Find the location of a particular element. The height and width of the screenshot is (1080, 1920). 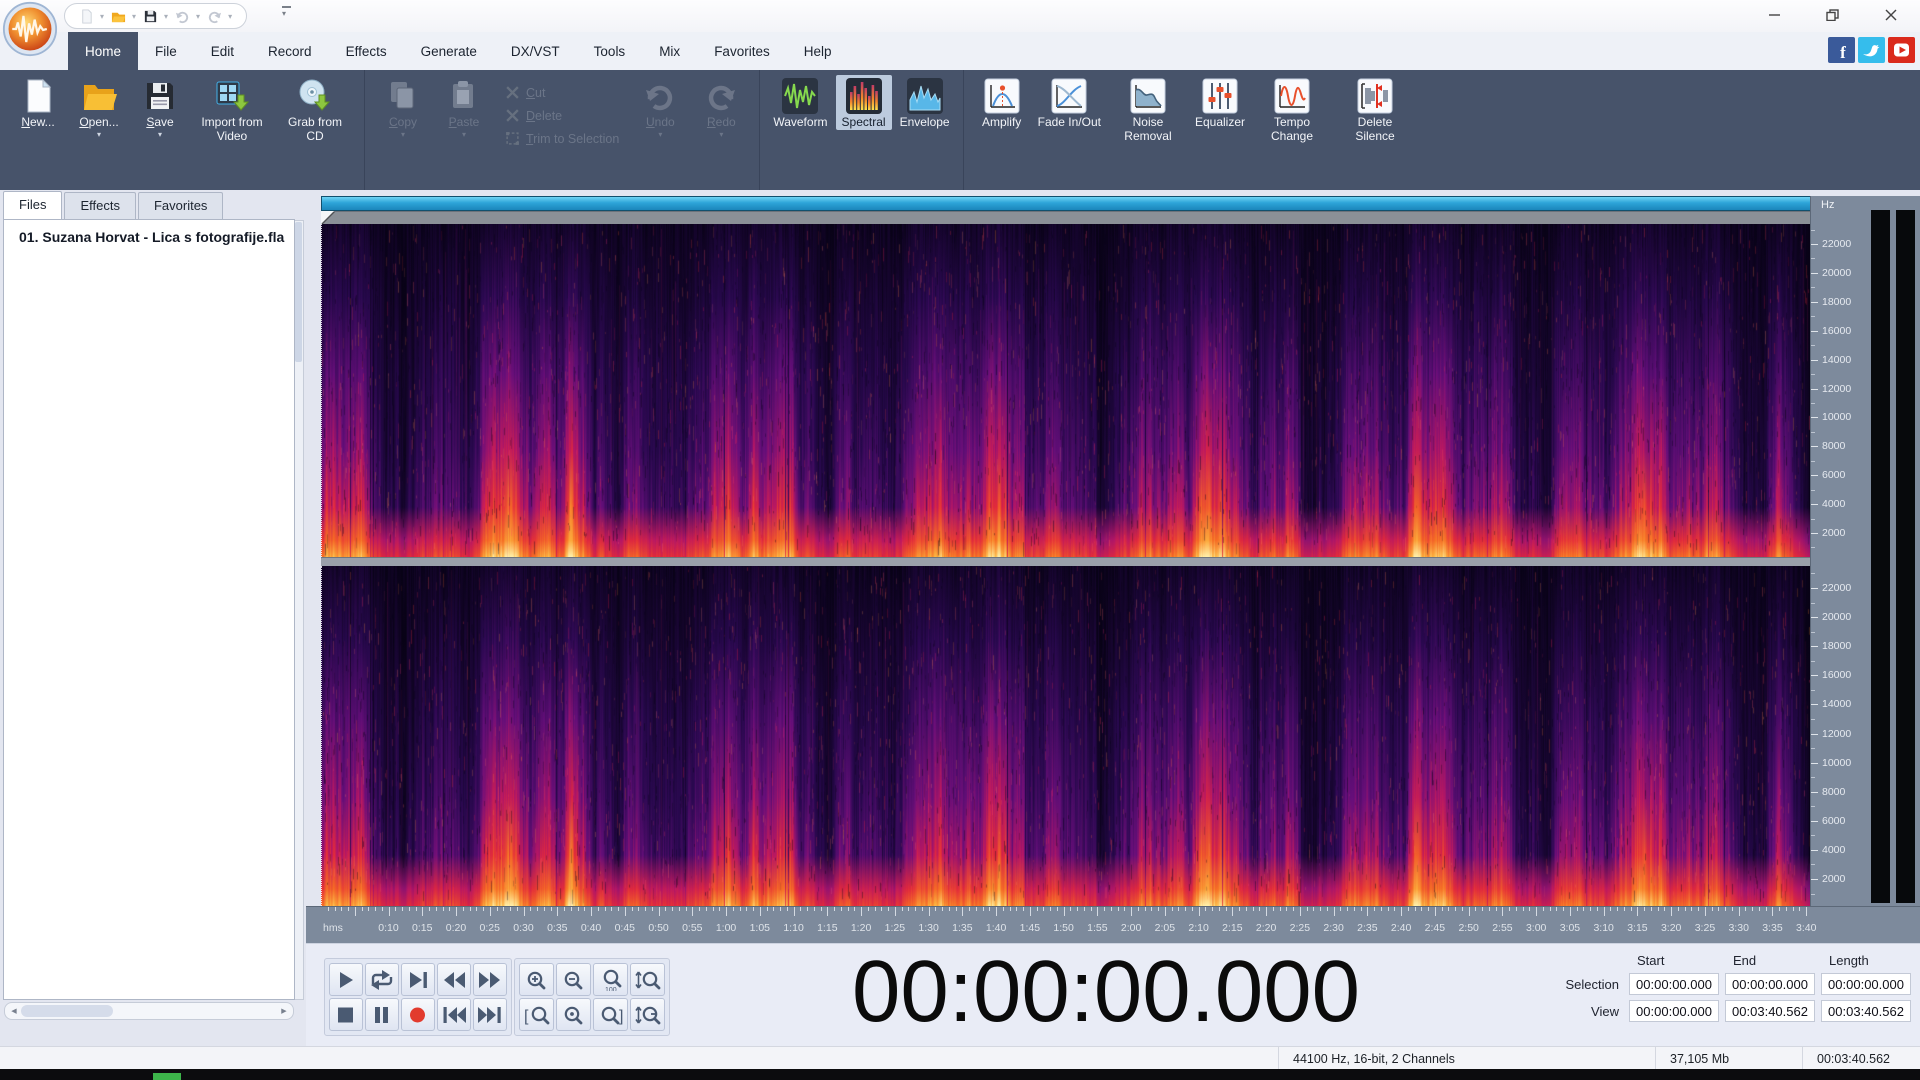

pause-button is located at coordinates (382, 1014).